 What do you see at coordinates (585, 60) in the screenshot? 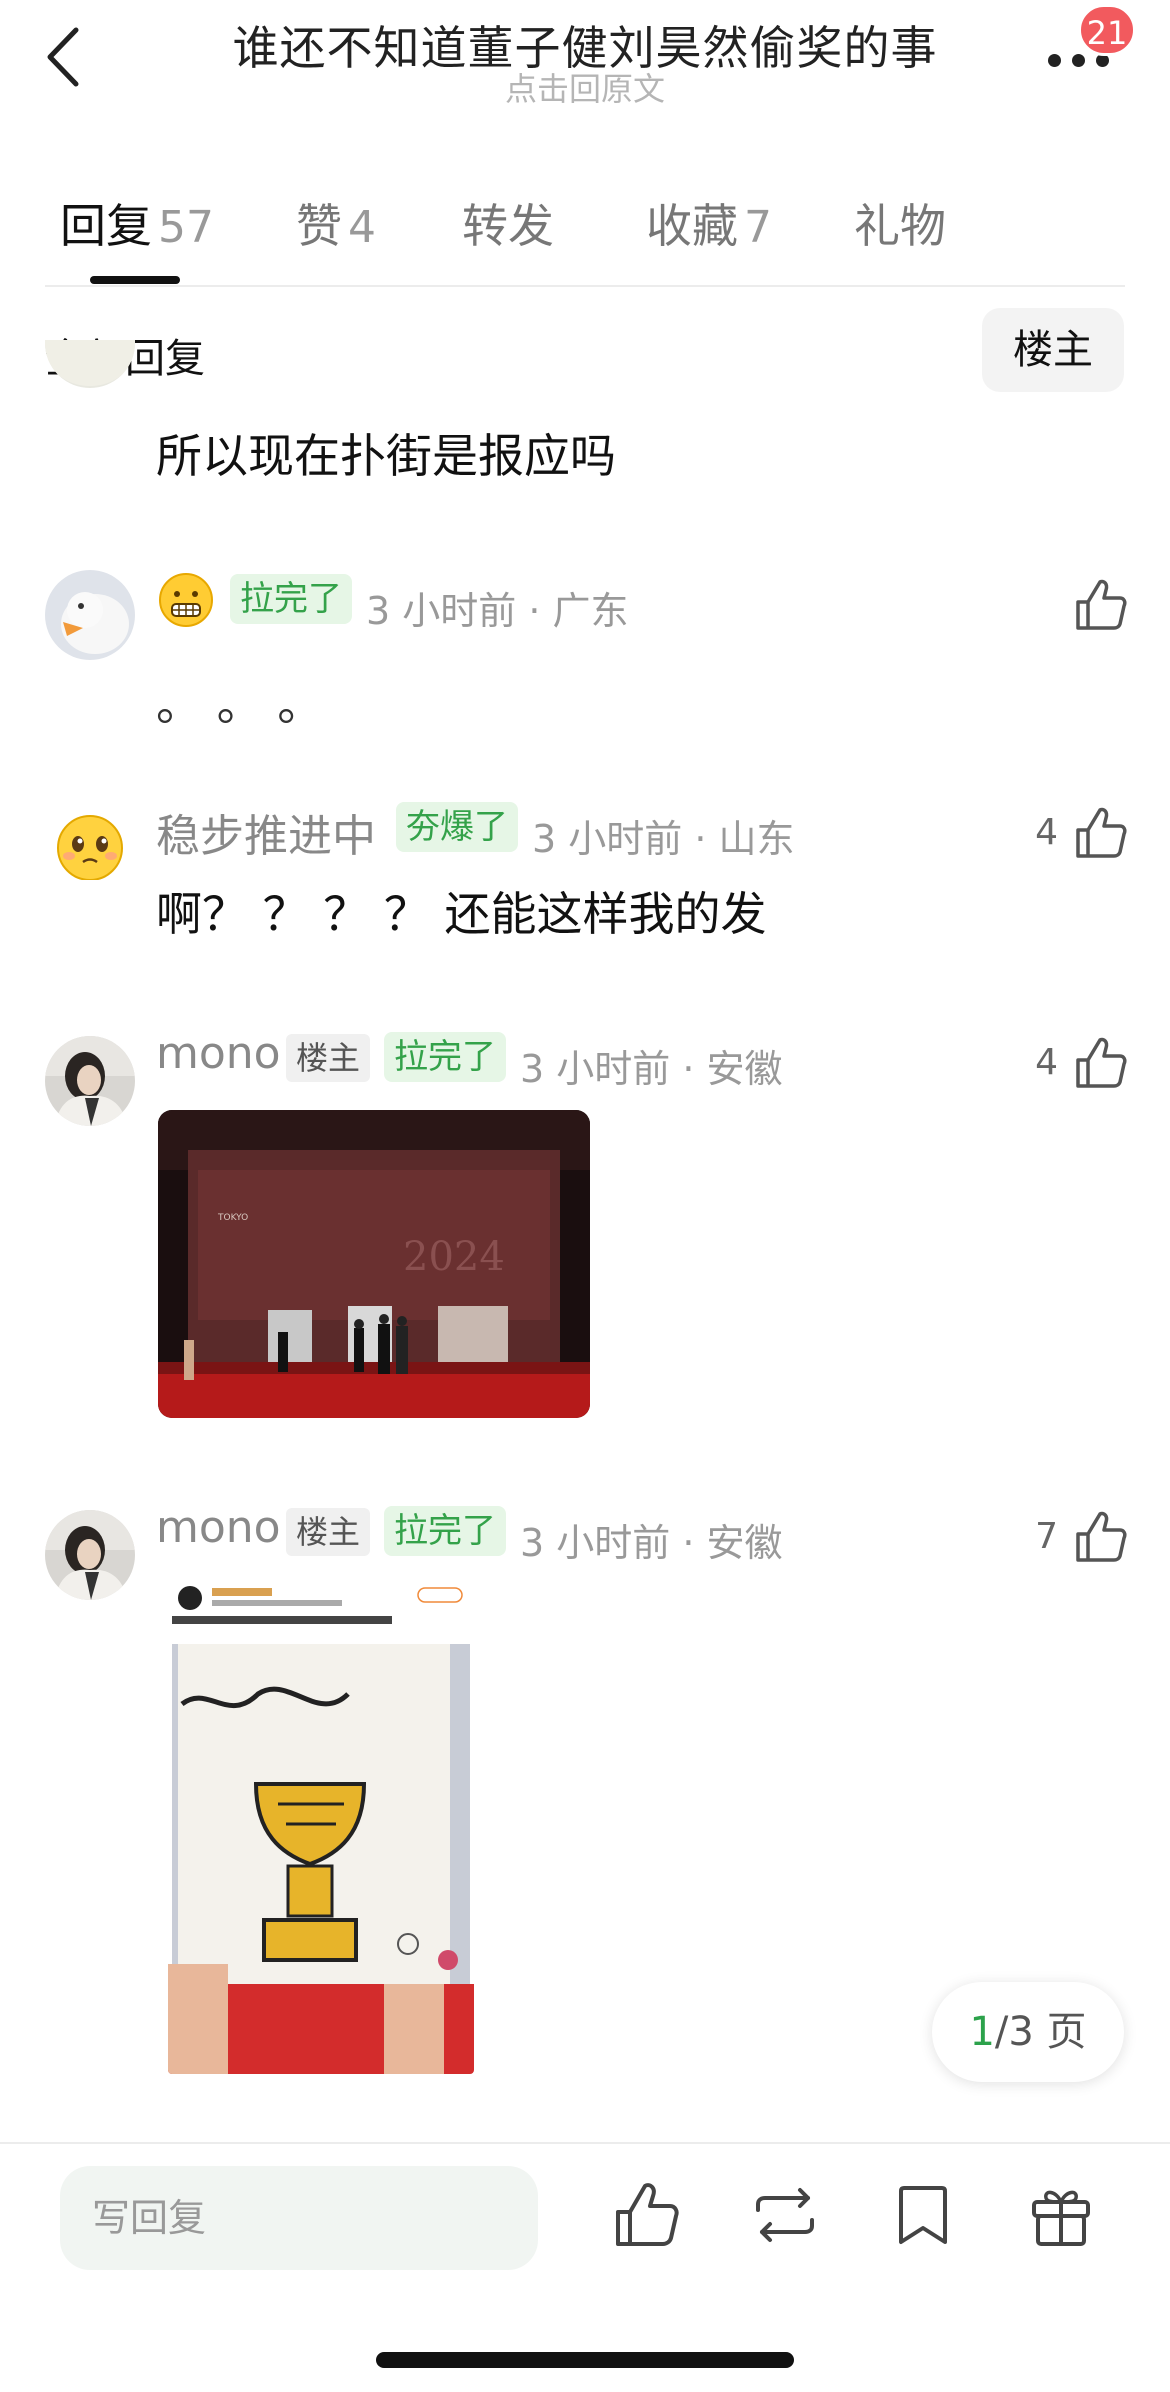
I see `header: 谁还不知道董子健刘昊然偷奖的事 点击回原文 21` at bounding box center [585, 60].